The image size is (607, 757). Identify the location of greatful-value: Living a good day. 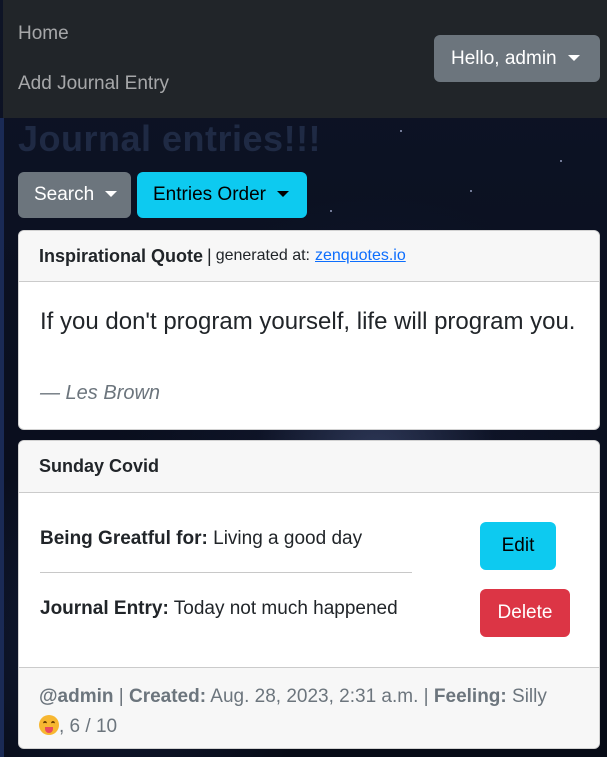
(288, 538).